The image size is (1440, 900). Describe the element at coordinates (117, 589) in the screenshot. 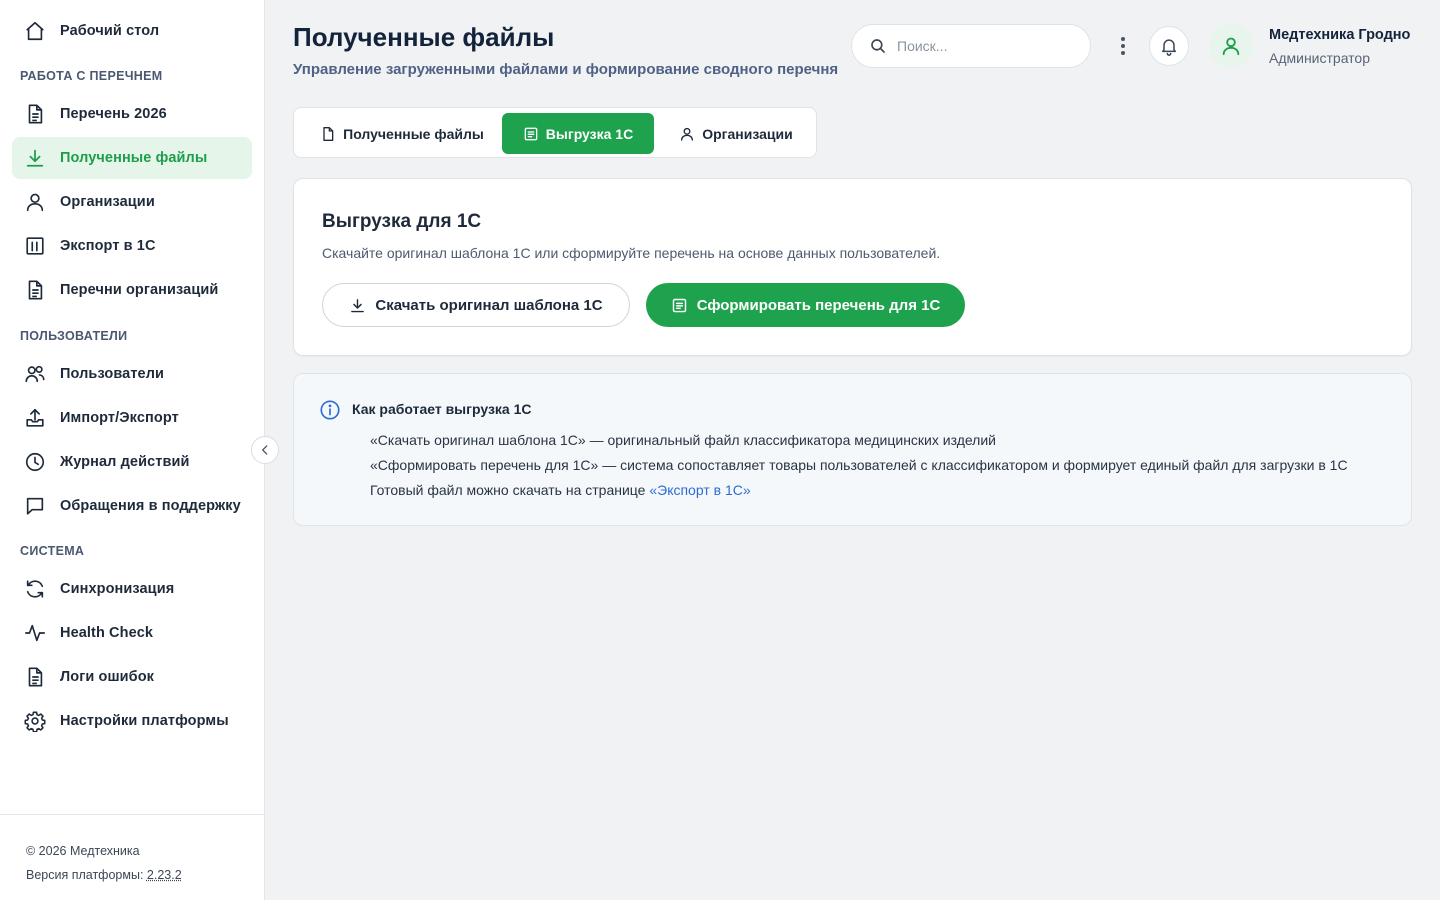

I see `sidebar-item-label: Синхронизация` at that location.